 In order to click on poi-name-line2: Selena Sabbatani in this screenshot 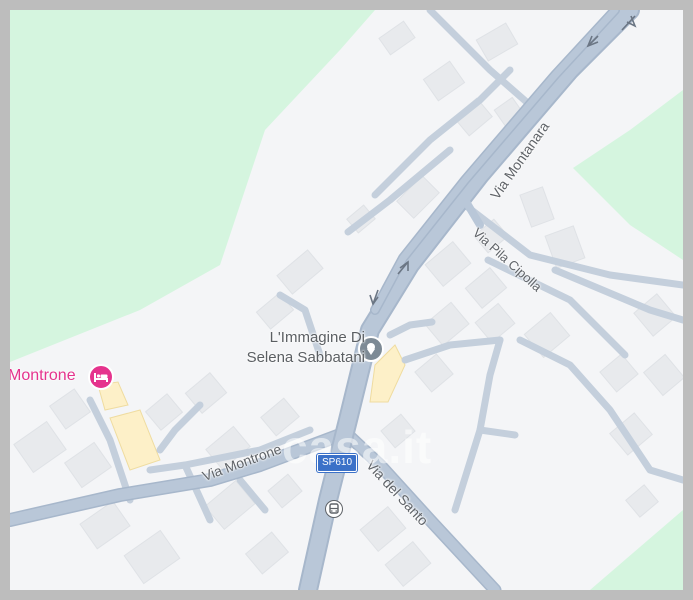, I will do `click(305, 357)`.